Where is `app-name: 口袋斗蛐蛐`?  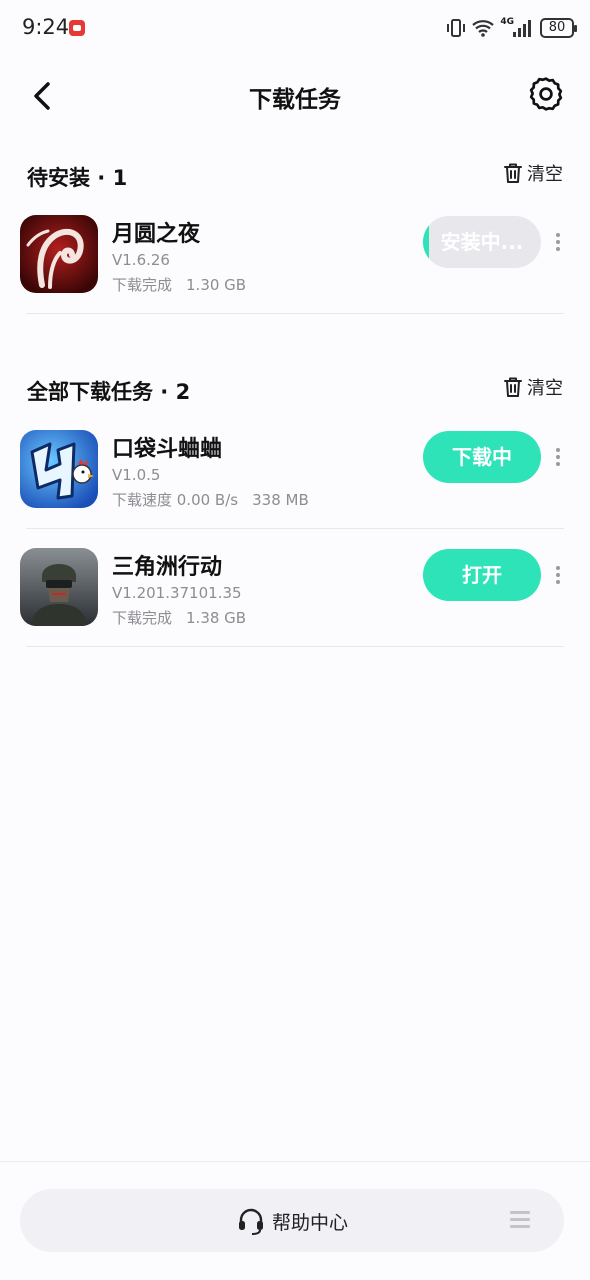
app-name: 口袋斗蛐蛐 is located at coordinates (167, 449).